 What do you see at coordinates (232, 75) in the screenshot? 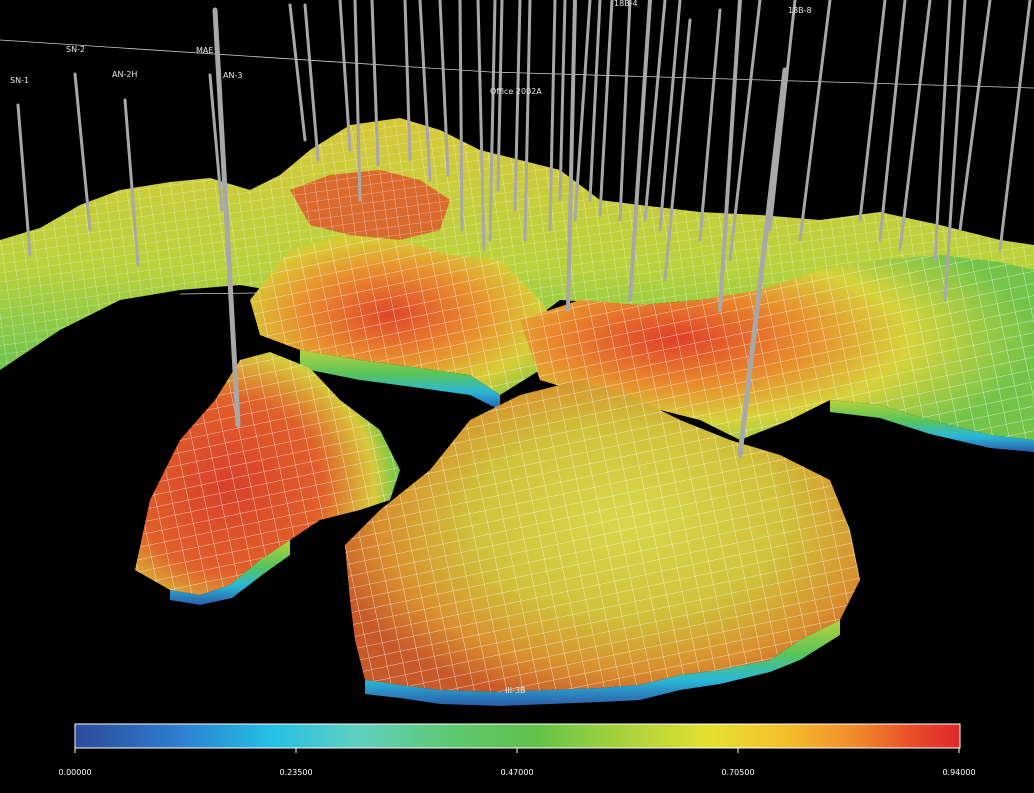
I see `well-label: AN-3` at bounding box center [232, 75].